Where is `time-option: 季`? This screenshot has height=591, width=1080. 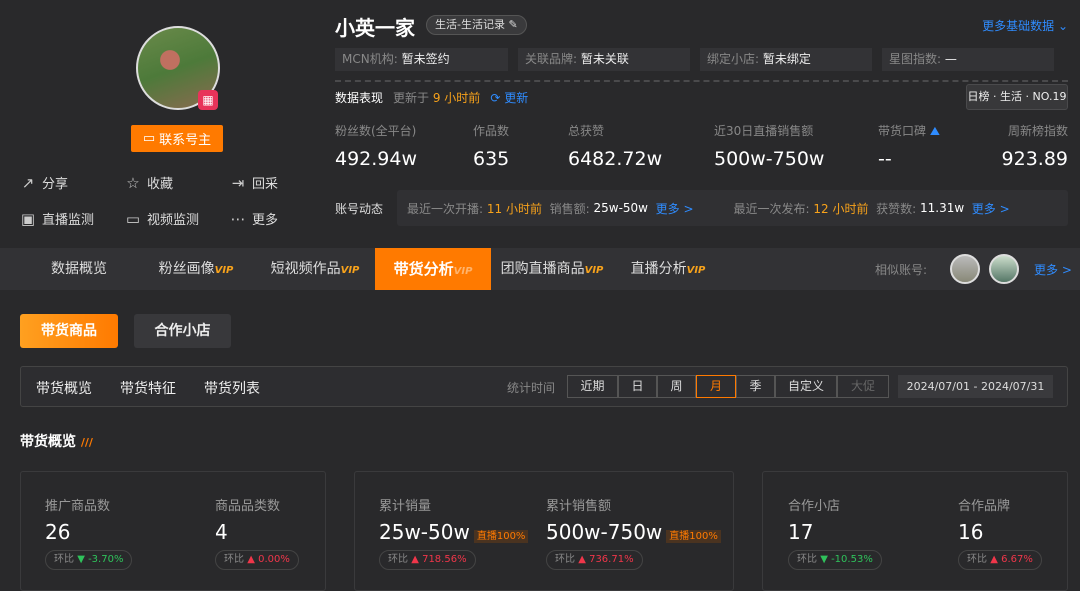 time-option: 季 is located at coordinates (755, 386).